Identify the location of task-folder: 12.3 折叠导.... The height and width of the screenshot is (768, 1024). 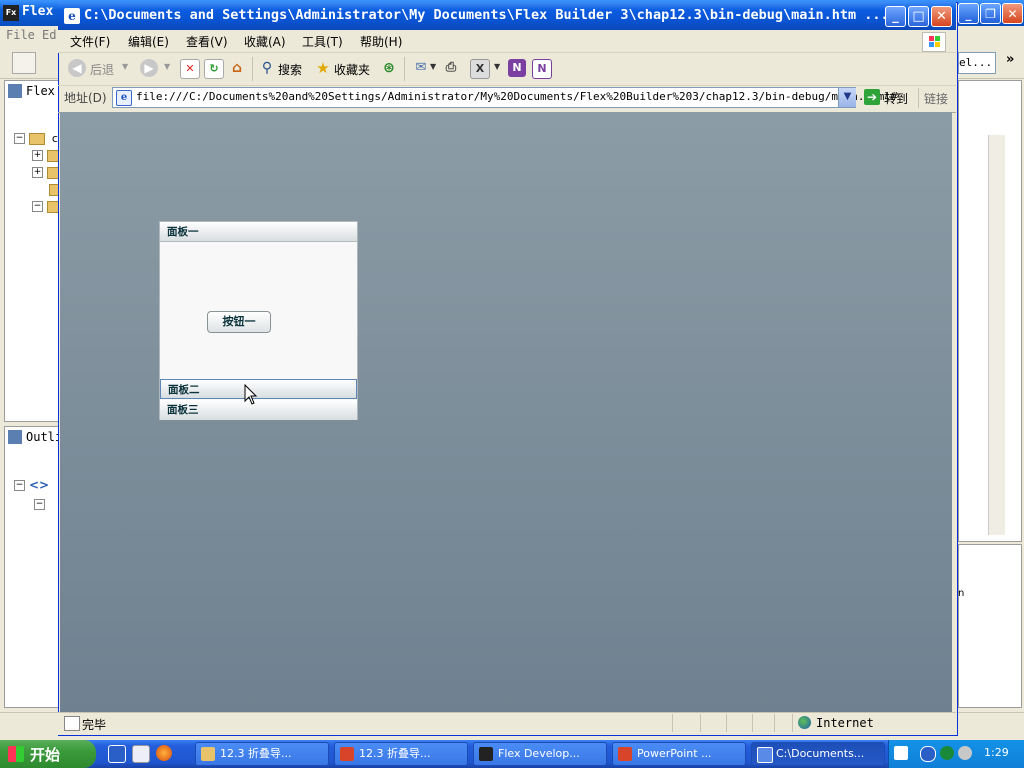
(262, 754).